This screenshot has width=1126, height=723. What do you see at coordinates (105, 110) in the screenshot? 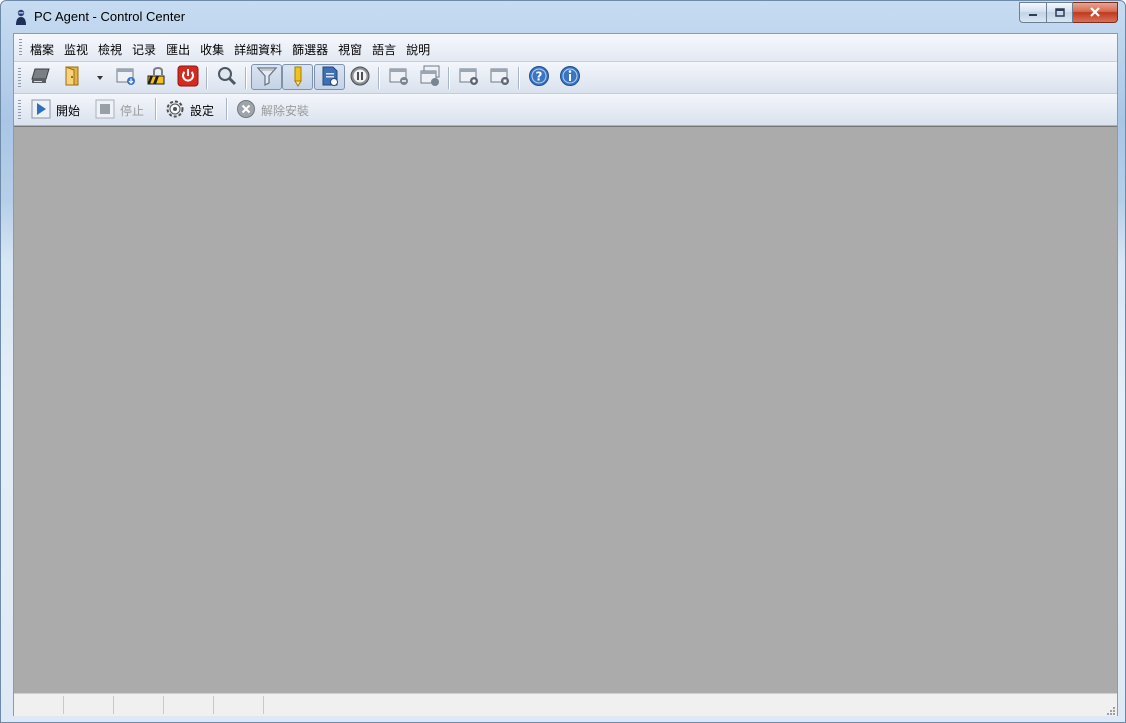
I see `stop-icon` at bounding box center [105, 110].